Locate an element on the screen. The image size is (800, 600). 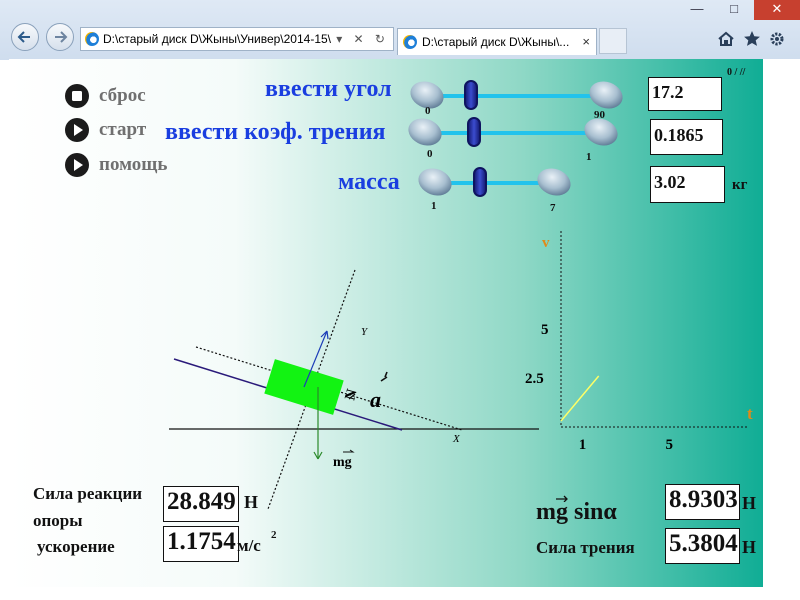
velocity-time-graph: v t 5 2.5 1 5 is located at coordinates (639, 342).